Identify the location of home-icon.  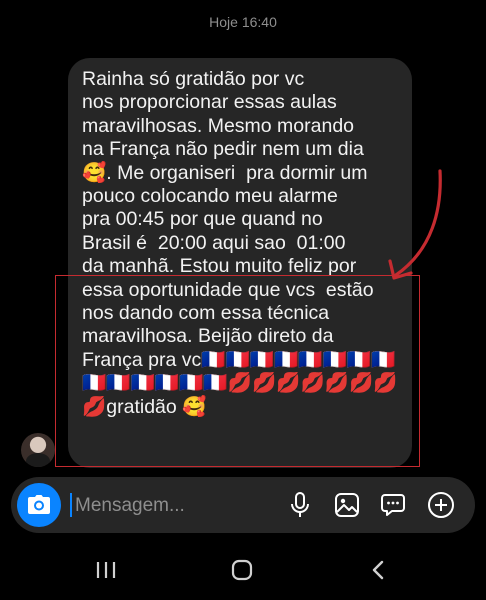
(242, 570).